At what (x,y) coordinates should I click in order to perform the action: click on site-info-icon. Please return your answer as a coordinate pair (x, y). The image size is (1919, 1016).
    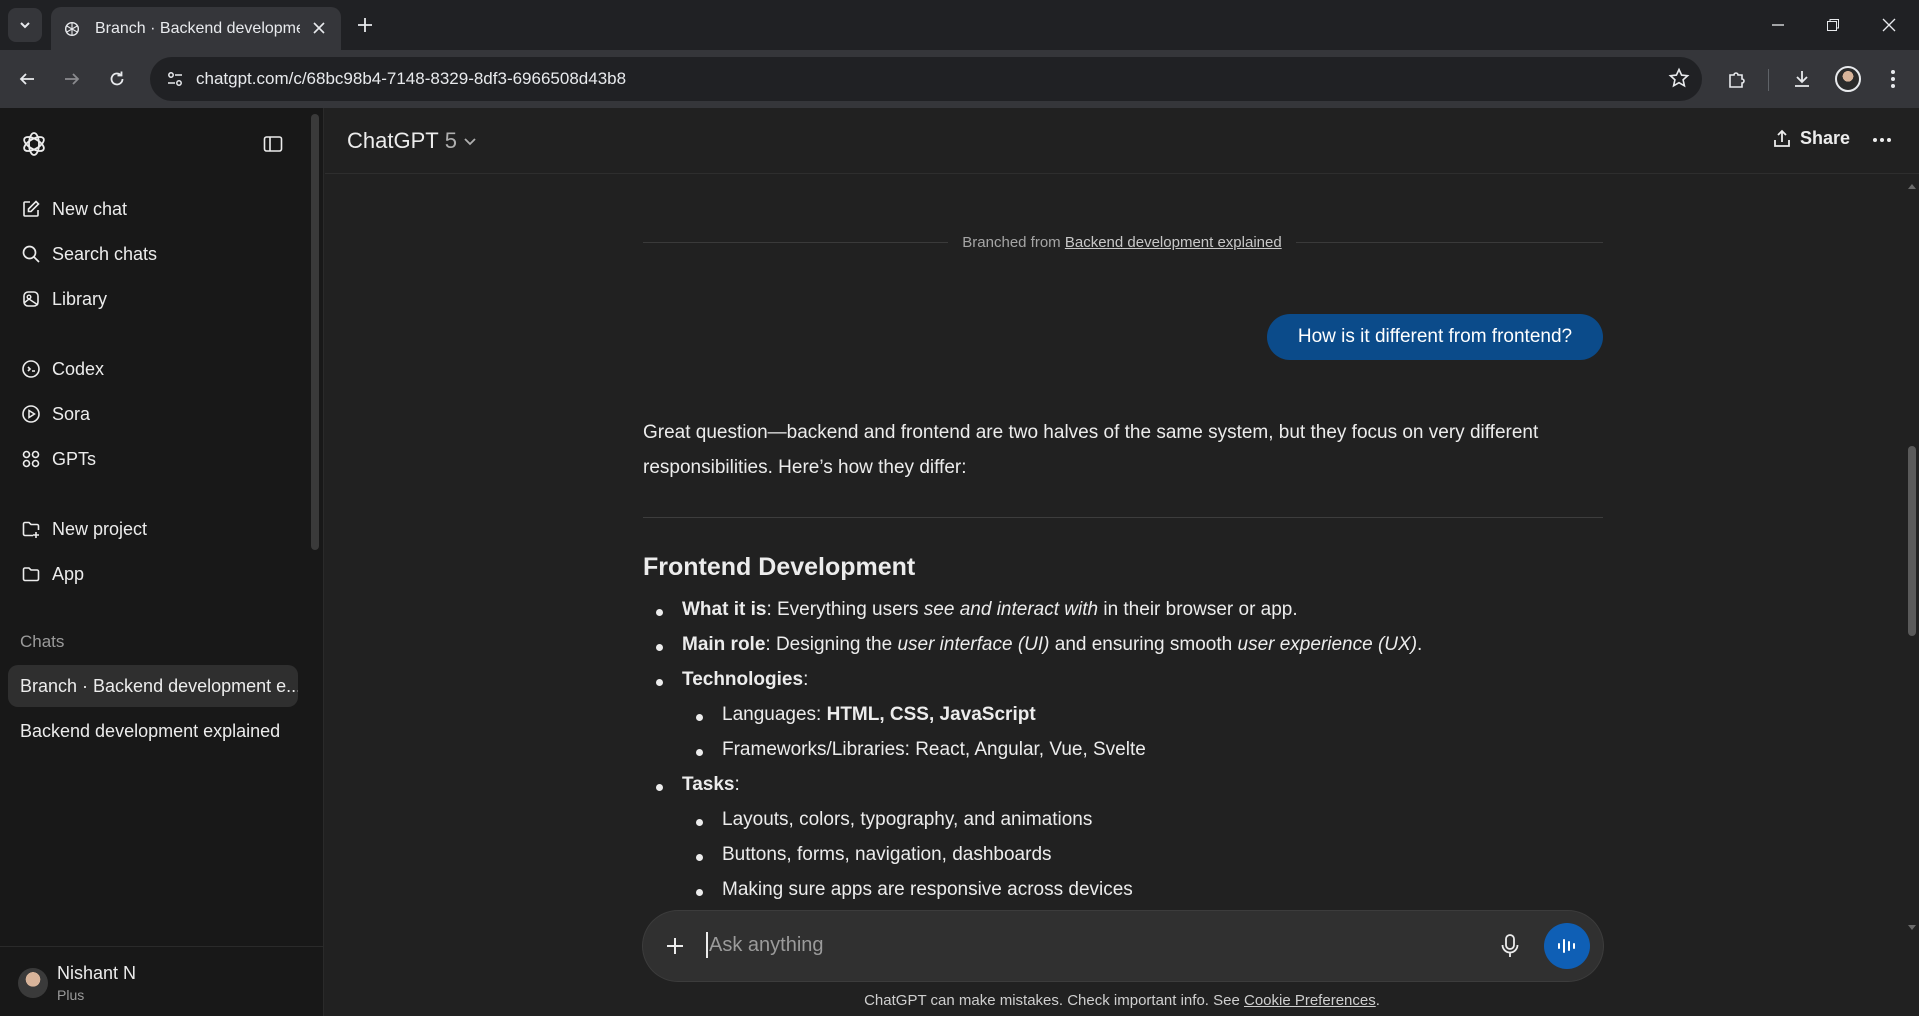
    Looking at the image, I should click on (175, 79).